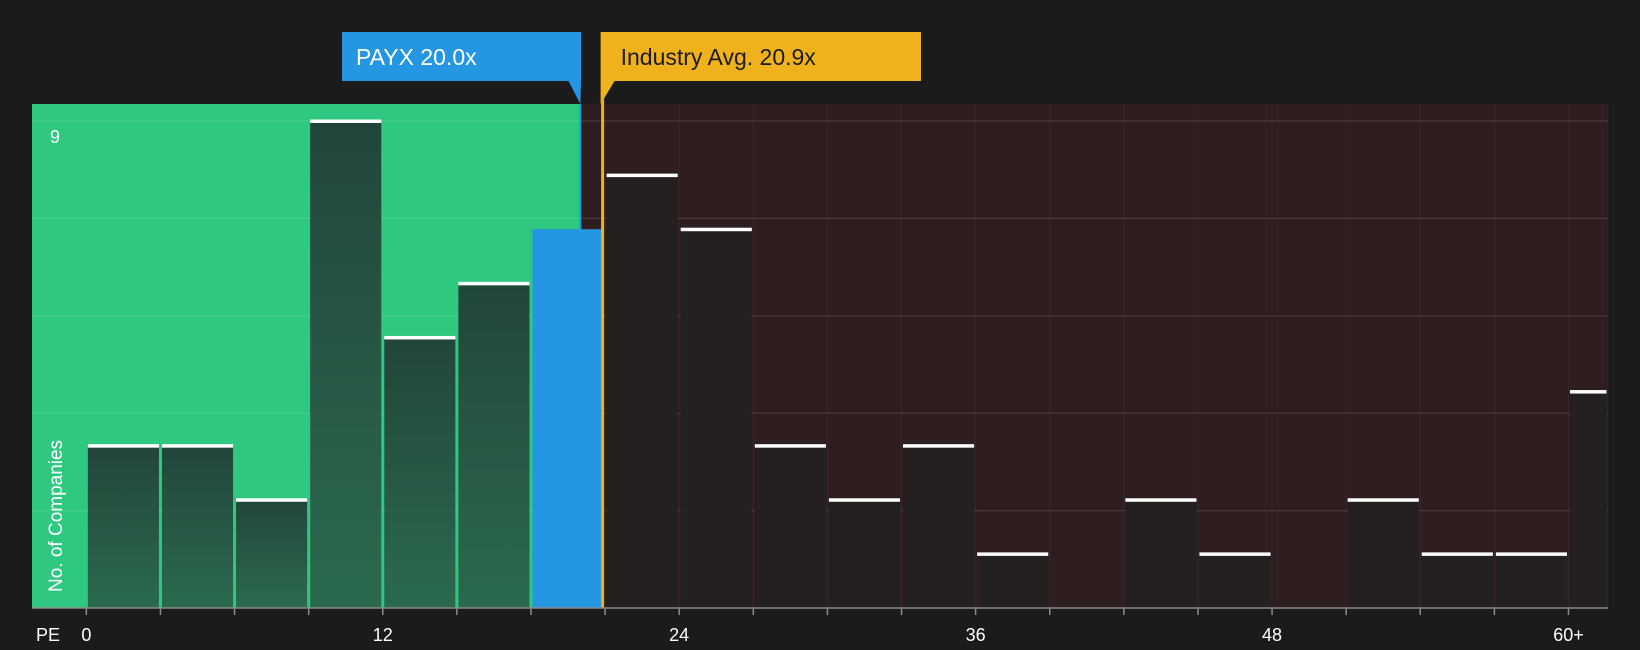  Describe the element at coordinates (679, 635) in the screenshot. I see `x-tick-label: 24` at that location.